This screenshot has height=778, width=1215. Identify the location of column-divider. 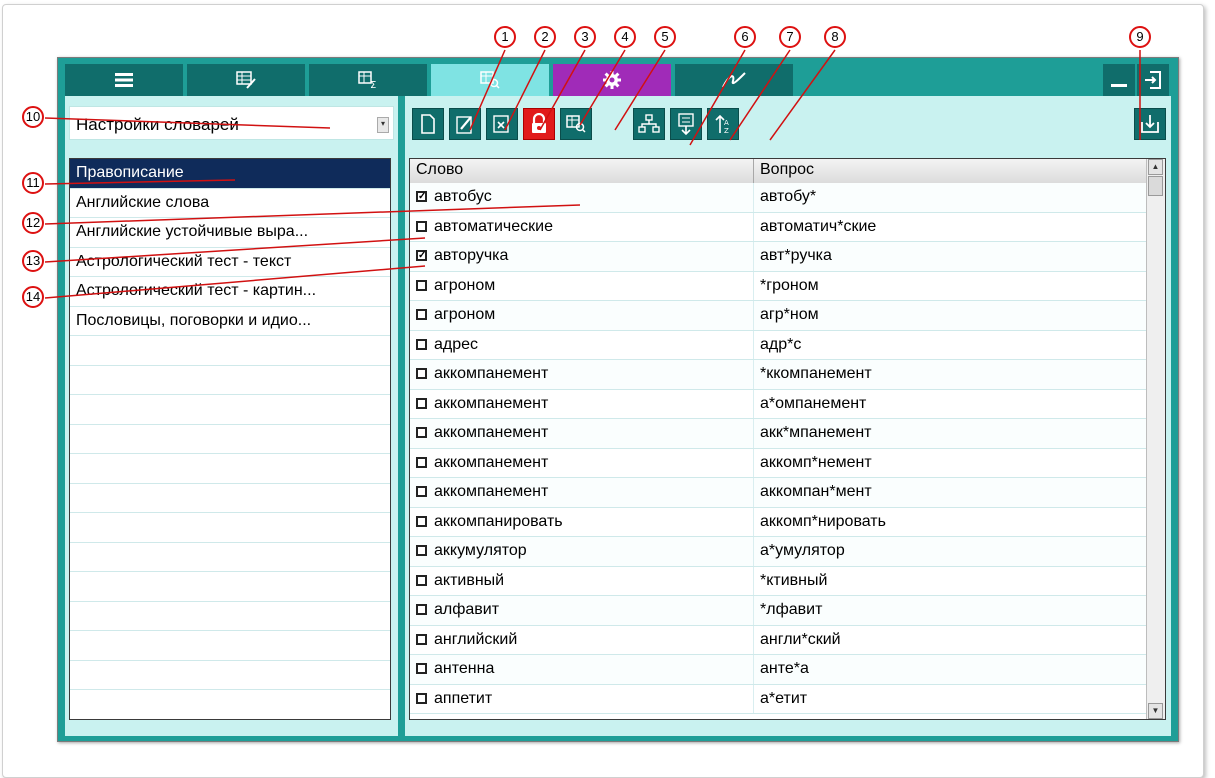
(753, 171).